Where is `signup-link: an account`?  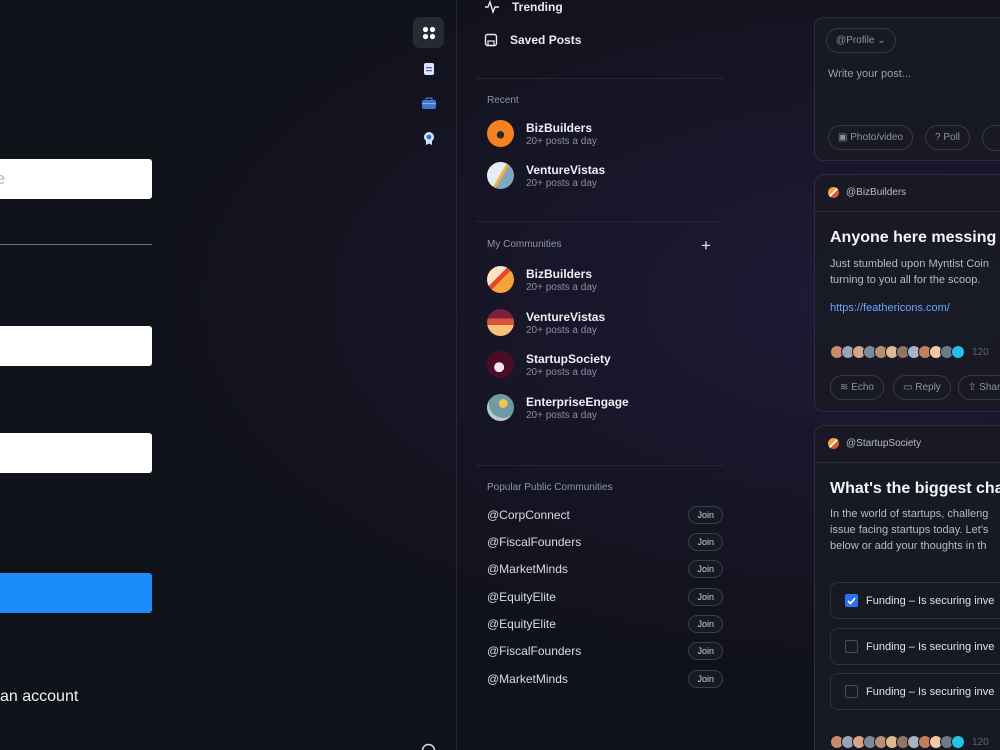
signup-link: an account is located at coordinates (39, 697).